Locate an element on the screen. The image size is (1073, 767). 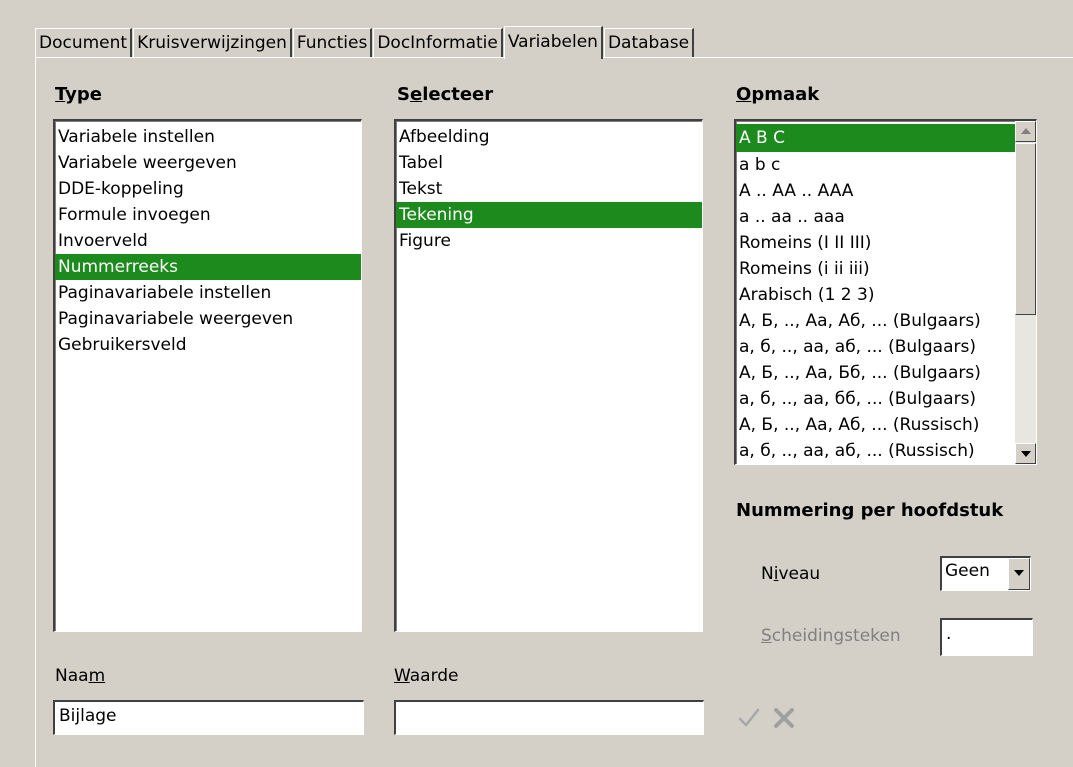
list-item: A .. AA .. AAA is located at coordinates (875, 191).